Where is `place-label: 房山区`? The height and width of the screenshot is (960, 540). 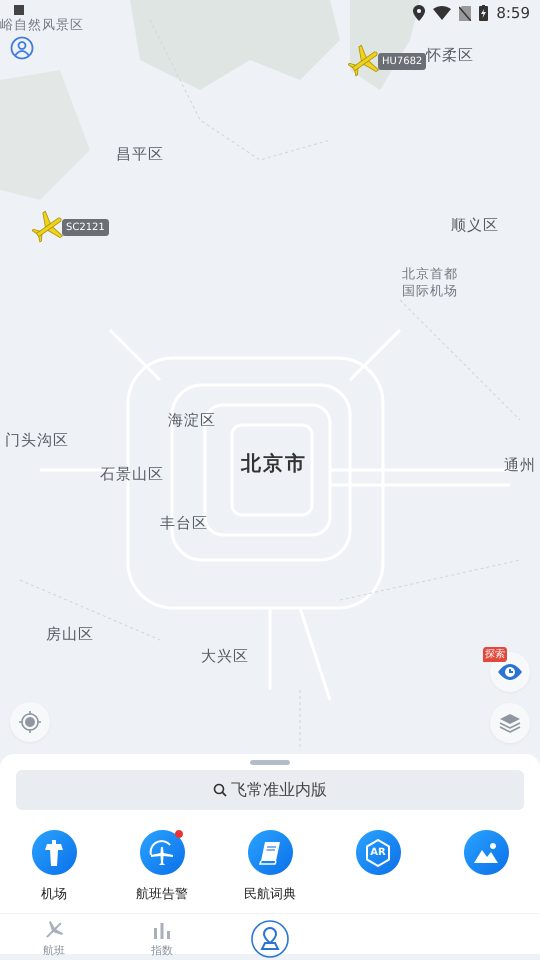 place-label: 房山区 is located at coordinates (70, 634).